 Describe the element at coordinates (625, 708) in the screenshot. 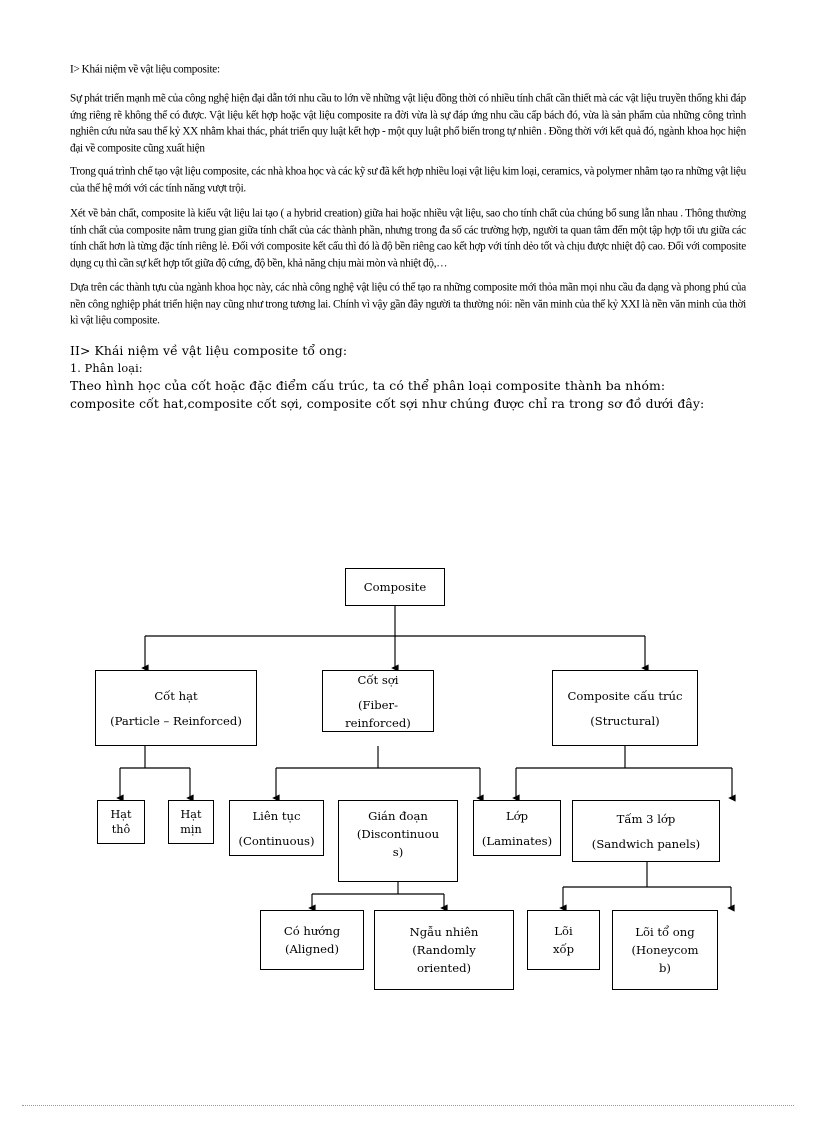

I see `diagram-node-structural: Composite cấu trúc (Structural)` at that location.